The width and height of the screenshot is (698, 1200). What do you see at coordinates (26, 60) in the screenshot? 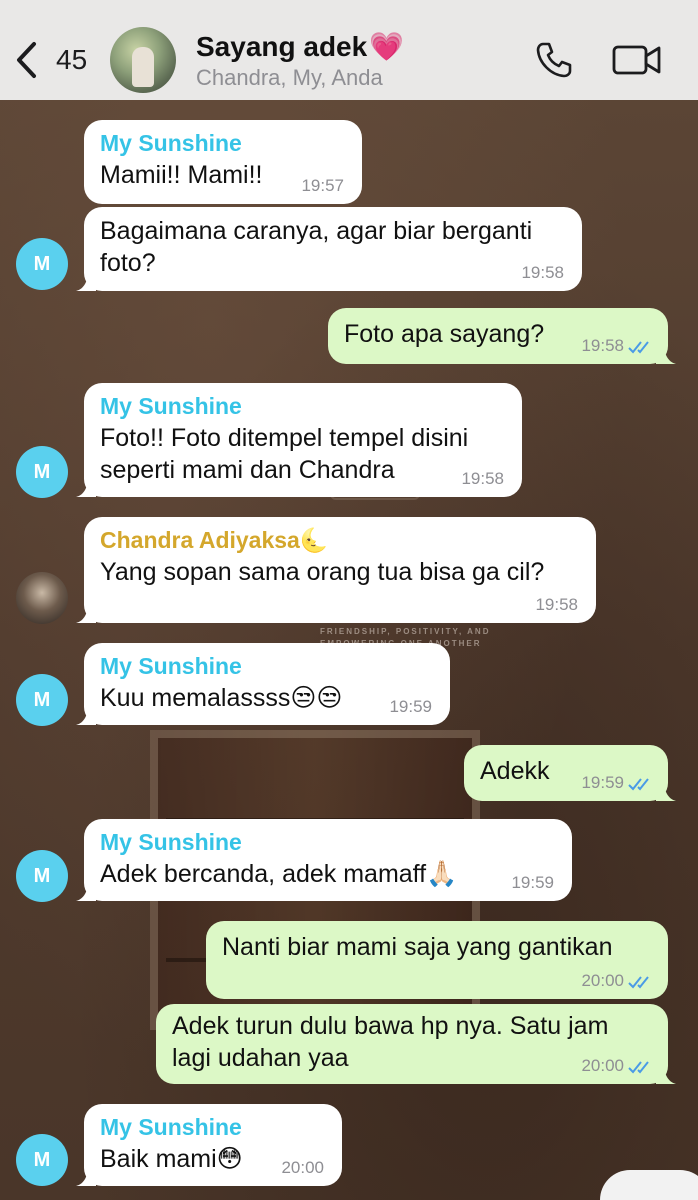
I see `chevron-left-icon` at bounding box center [26, 60].